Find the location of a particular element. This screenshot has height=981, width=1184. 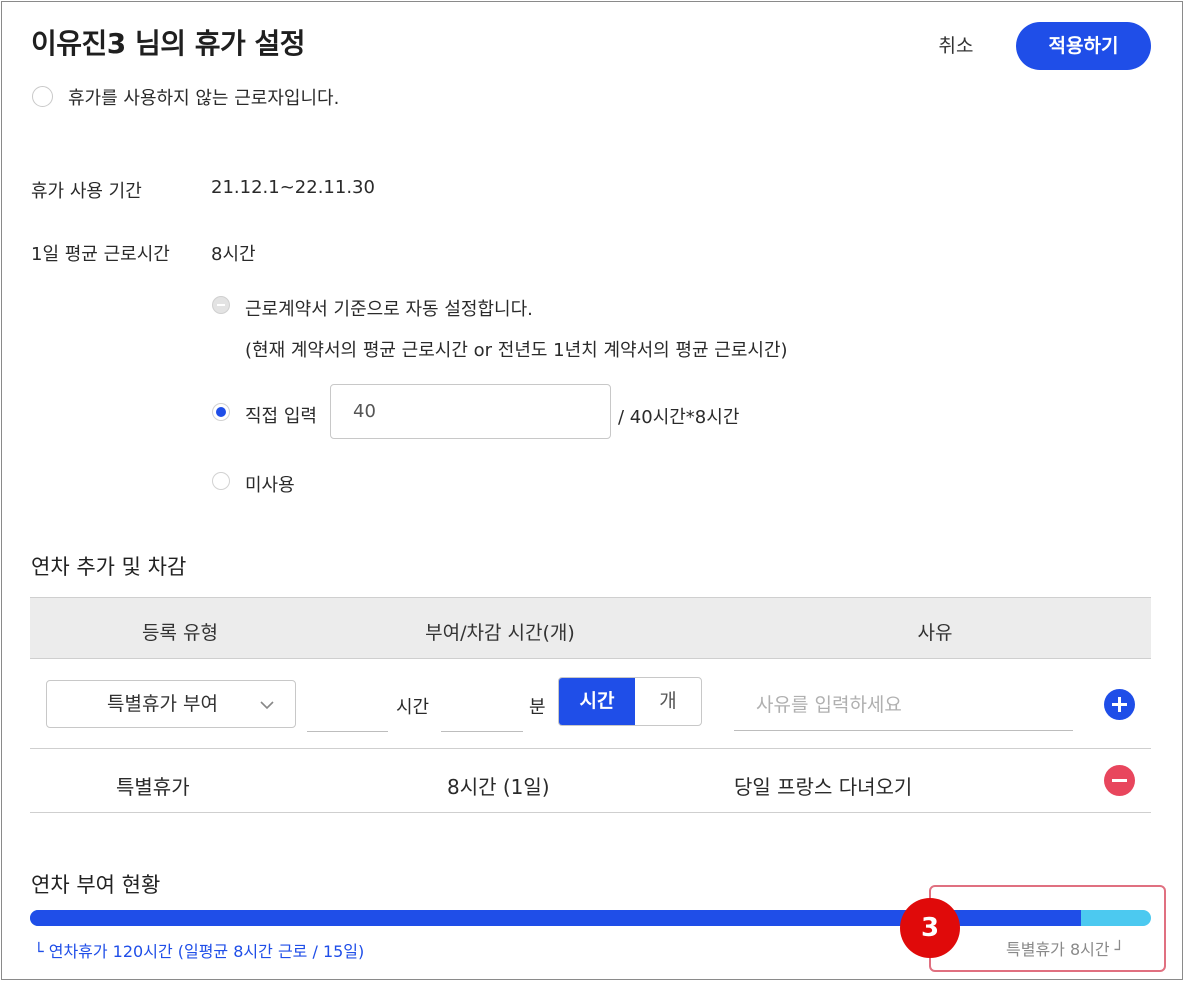

annual-leave-legend: └ 연차휴가 120시간 (일평균 8시간 근로 / 15일) is located at coordinates (199, 951).